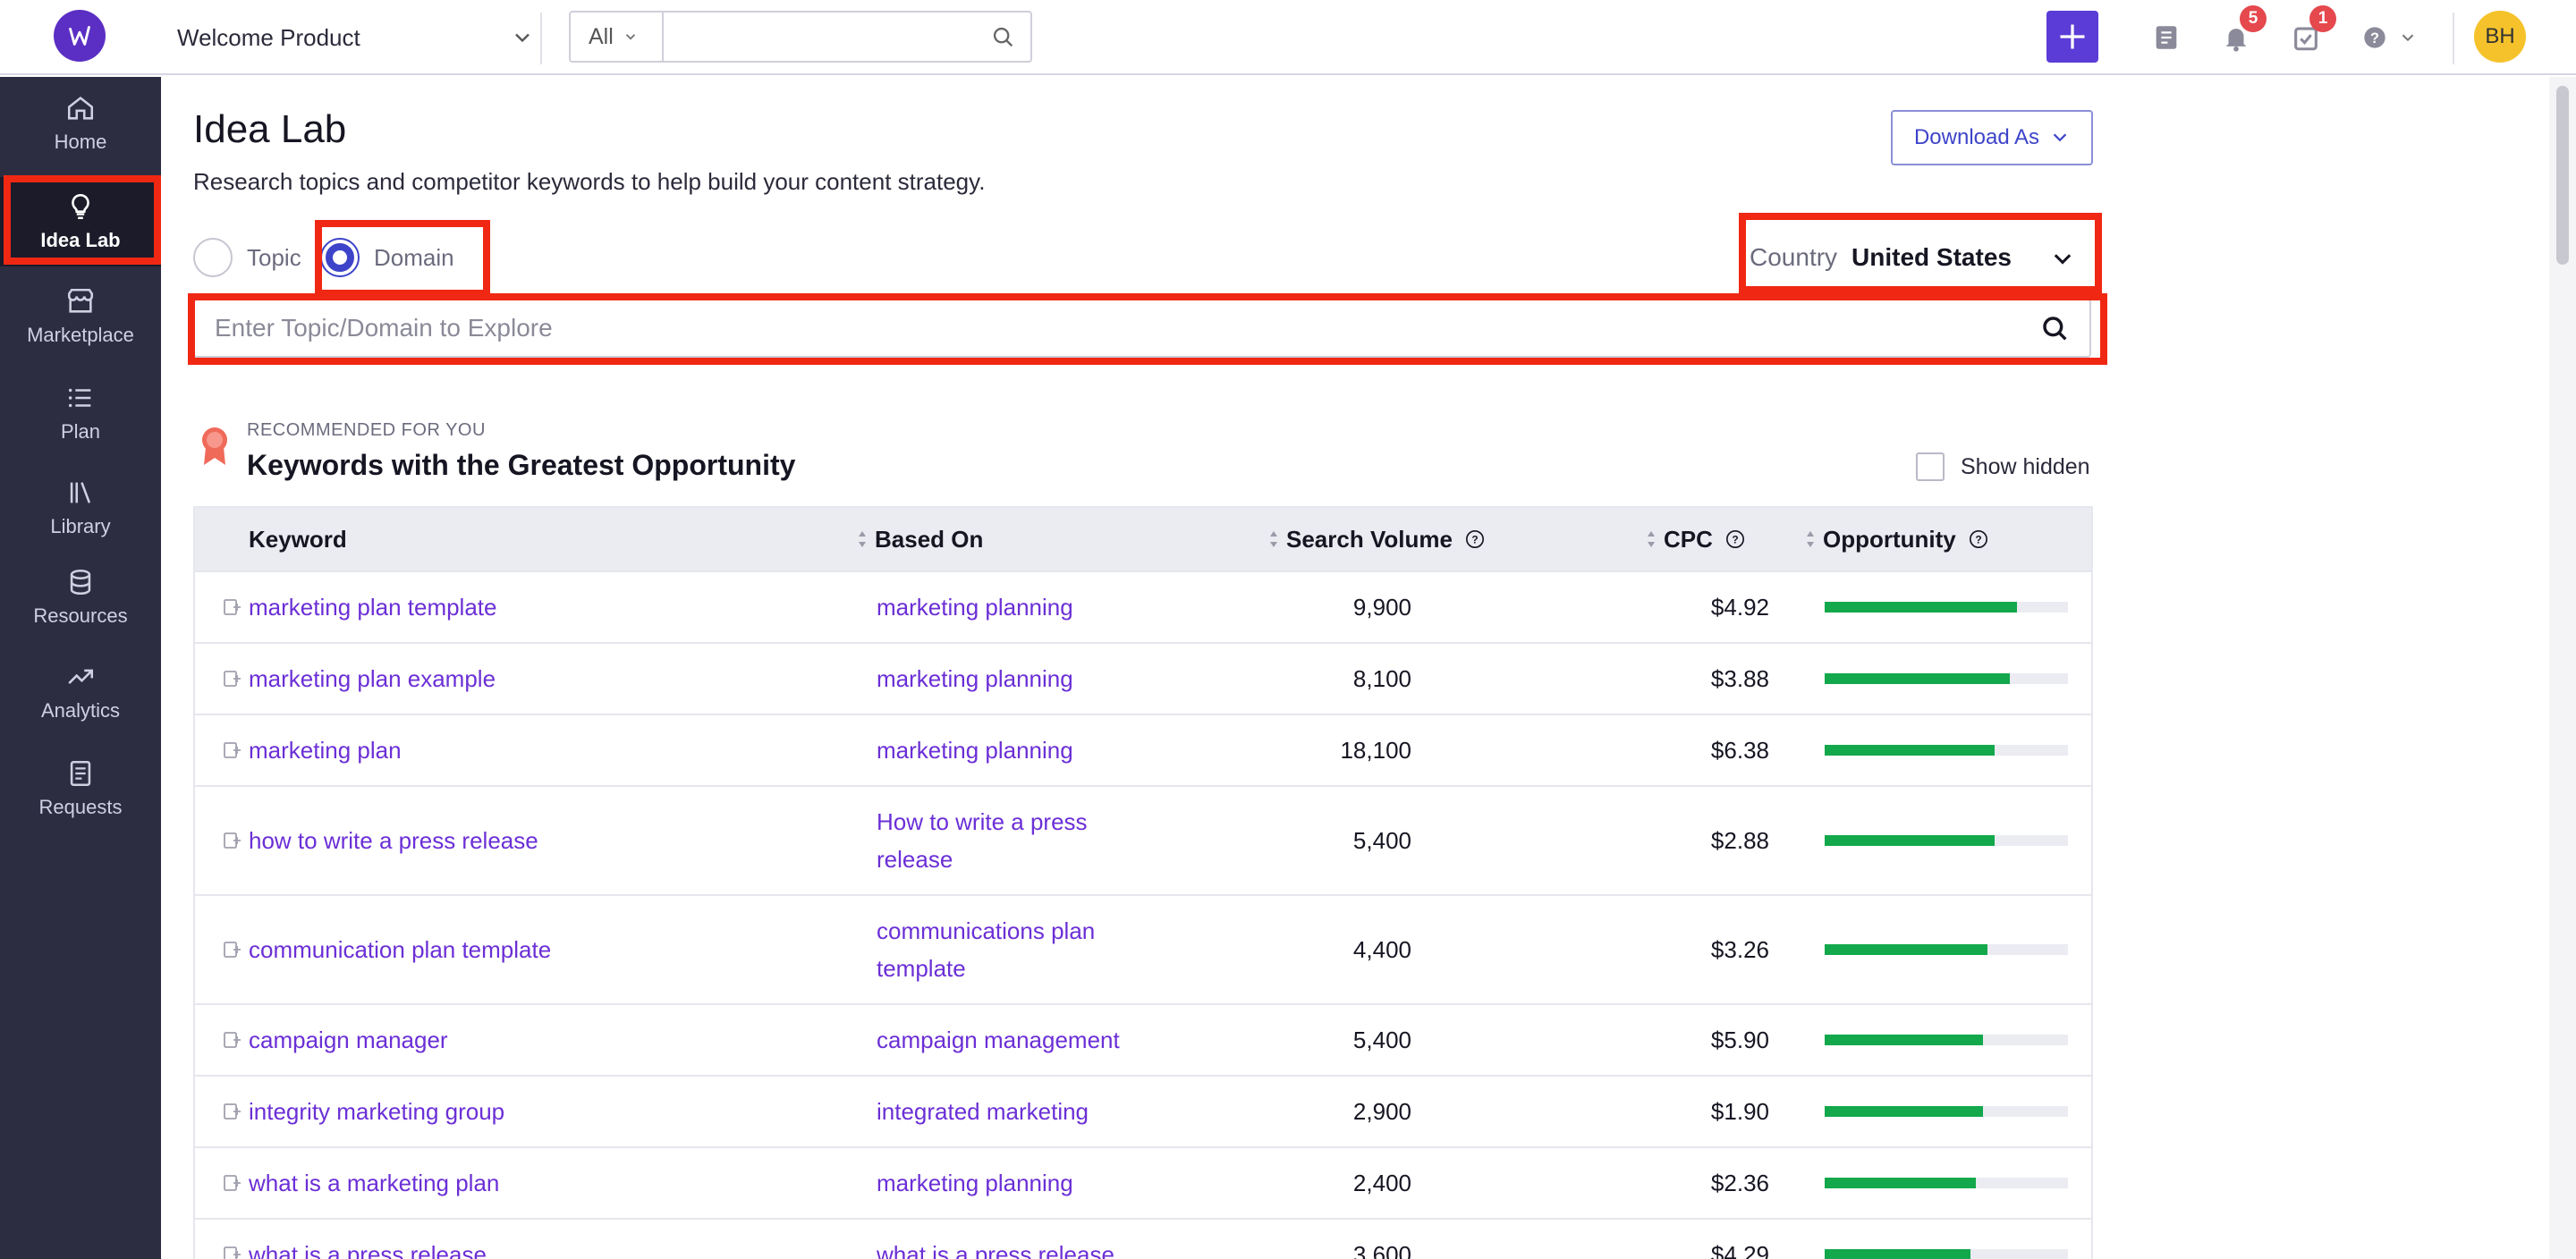  Describe the element at coordinates (374, 1183) in the screenshot. I see `keyword-link: what is a marketing plan` at that location.